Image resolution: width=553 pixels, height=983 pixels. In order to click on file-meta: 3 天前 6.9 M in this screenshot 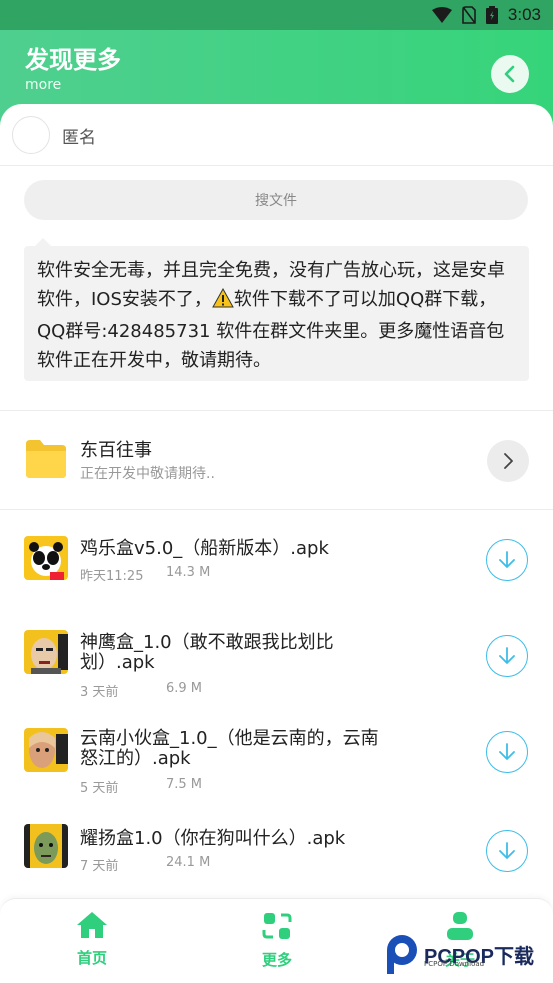, I will do `click(141, 690)`.